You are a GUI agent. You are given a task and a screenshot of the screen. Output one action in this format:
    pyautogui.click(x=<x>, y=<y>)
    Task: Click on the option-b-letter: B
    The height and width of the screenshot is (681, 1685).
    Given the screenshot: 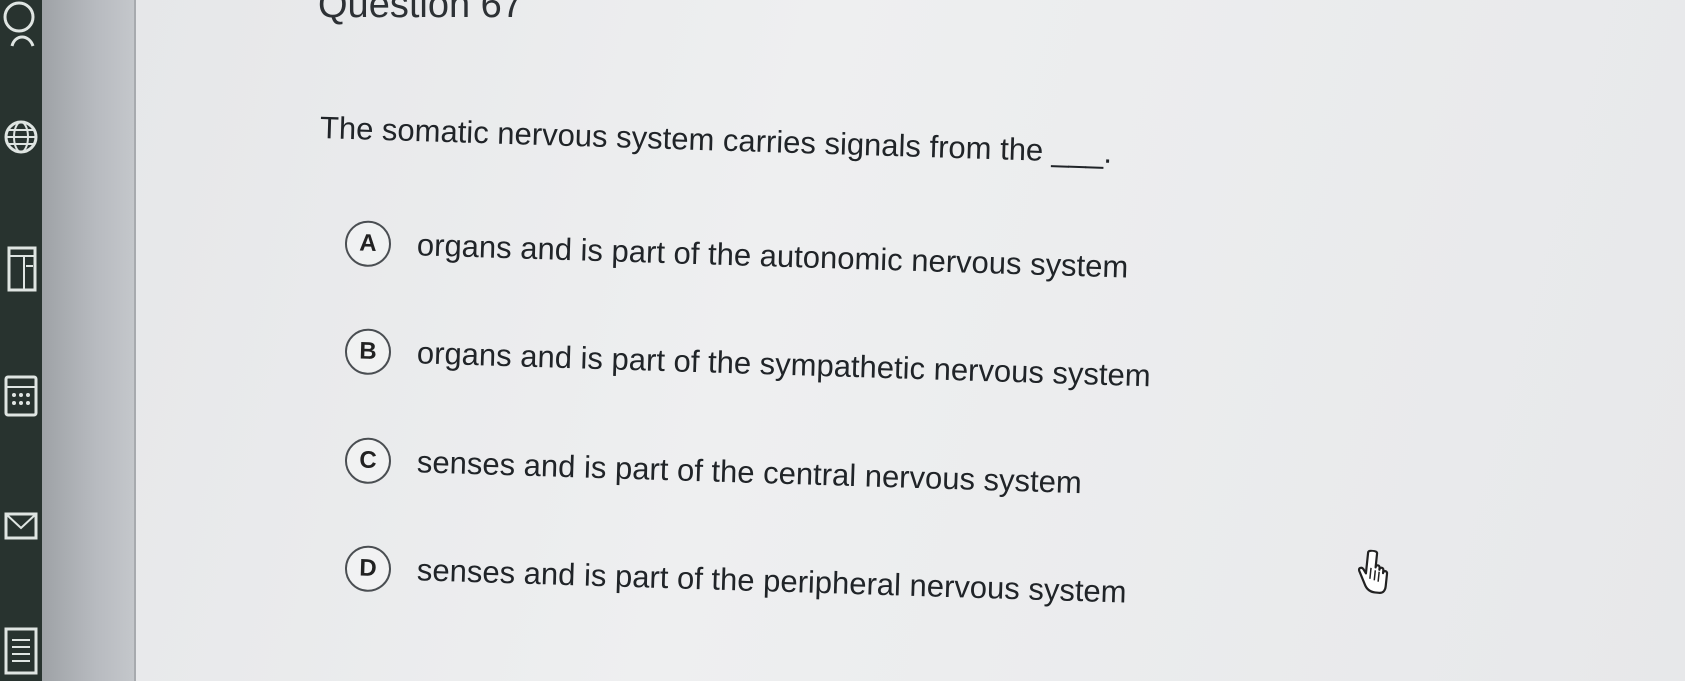 What is the action you would take?
    pyautogui.click(x=368, y=352)
    